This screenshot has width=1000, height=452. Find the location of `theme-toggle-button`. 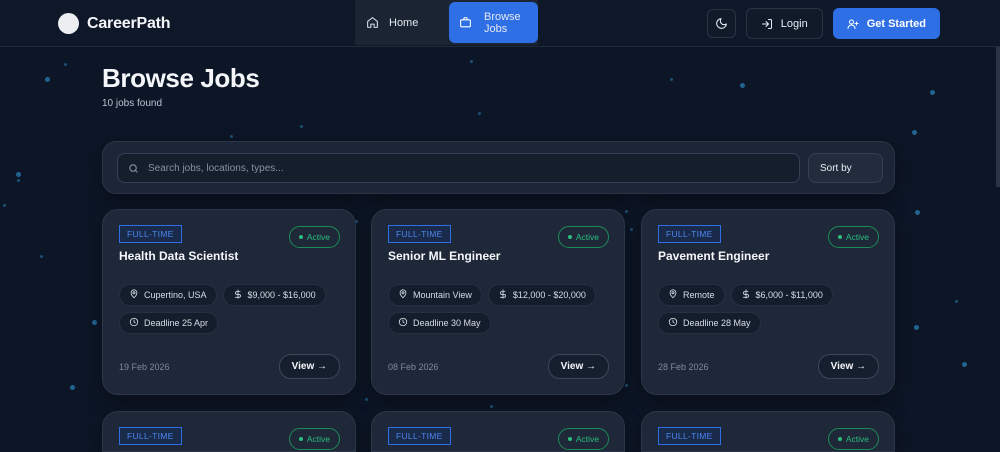

theme-toggle-button is located at coordinates (721, 23).